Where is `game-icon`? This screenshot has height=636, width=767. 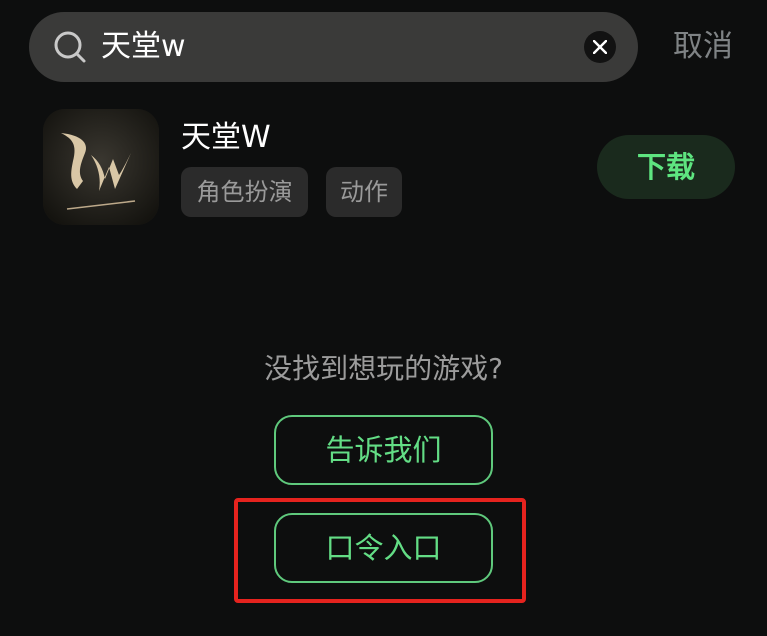
game-icon is located at coordinates (101, 167).